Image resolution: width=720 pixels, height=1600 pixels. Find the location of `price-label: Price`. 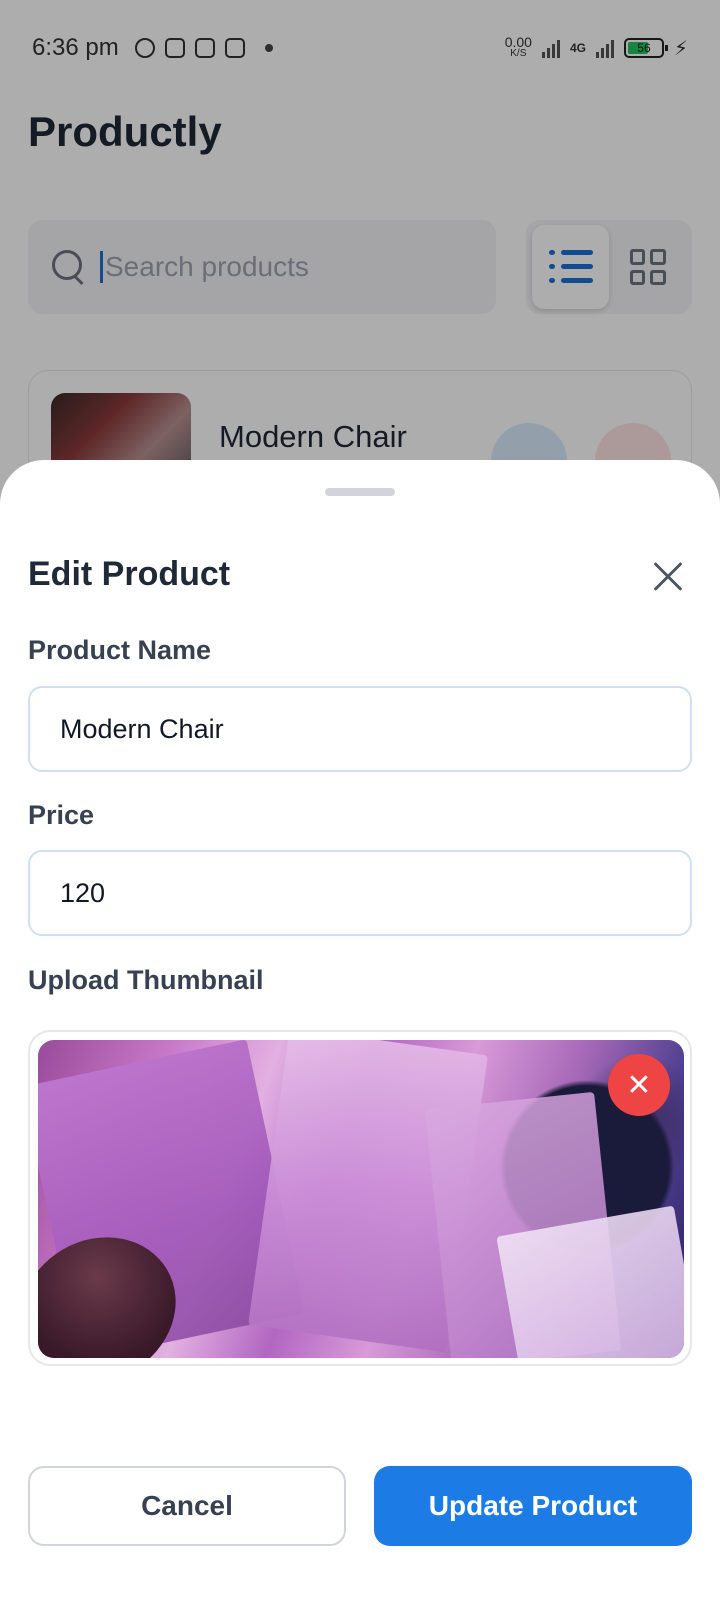

price-label: Price is located at coordinates (61, 815).